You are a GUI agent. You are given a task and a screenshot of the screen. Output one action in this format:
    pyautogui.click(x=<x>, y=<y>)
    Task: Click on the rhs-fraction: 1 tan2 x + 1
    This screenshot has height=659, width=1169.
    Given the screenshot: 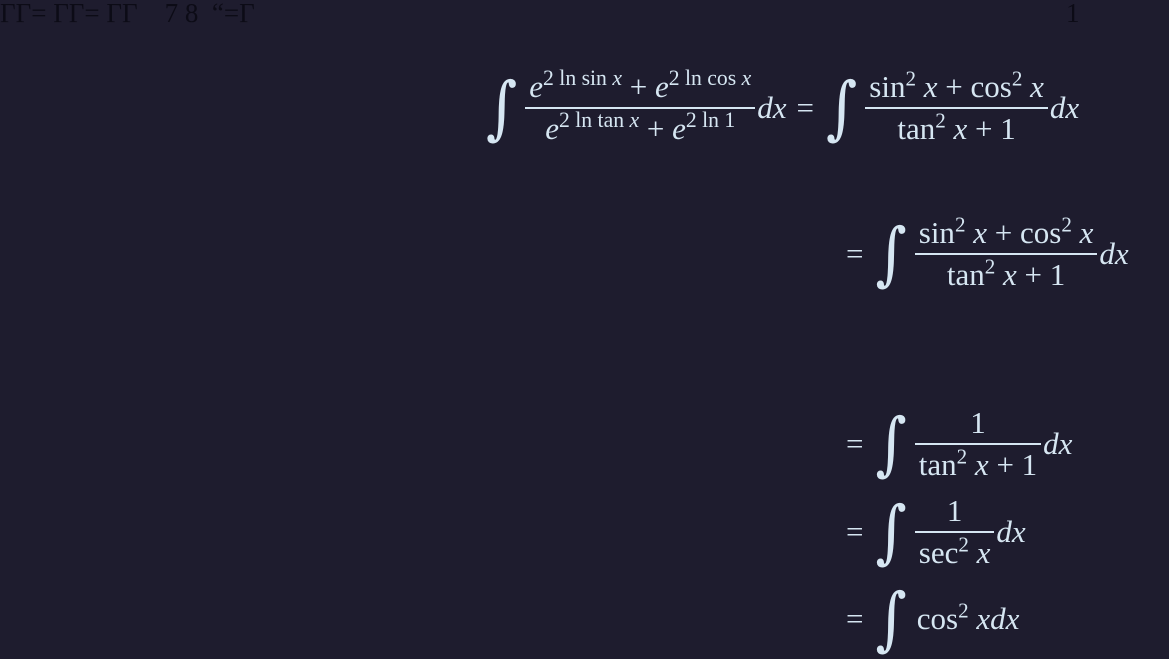 What is the action you would take?
    pyautogui.click(x=978, y=443)
    